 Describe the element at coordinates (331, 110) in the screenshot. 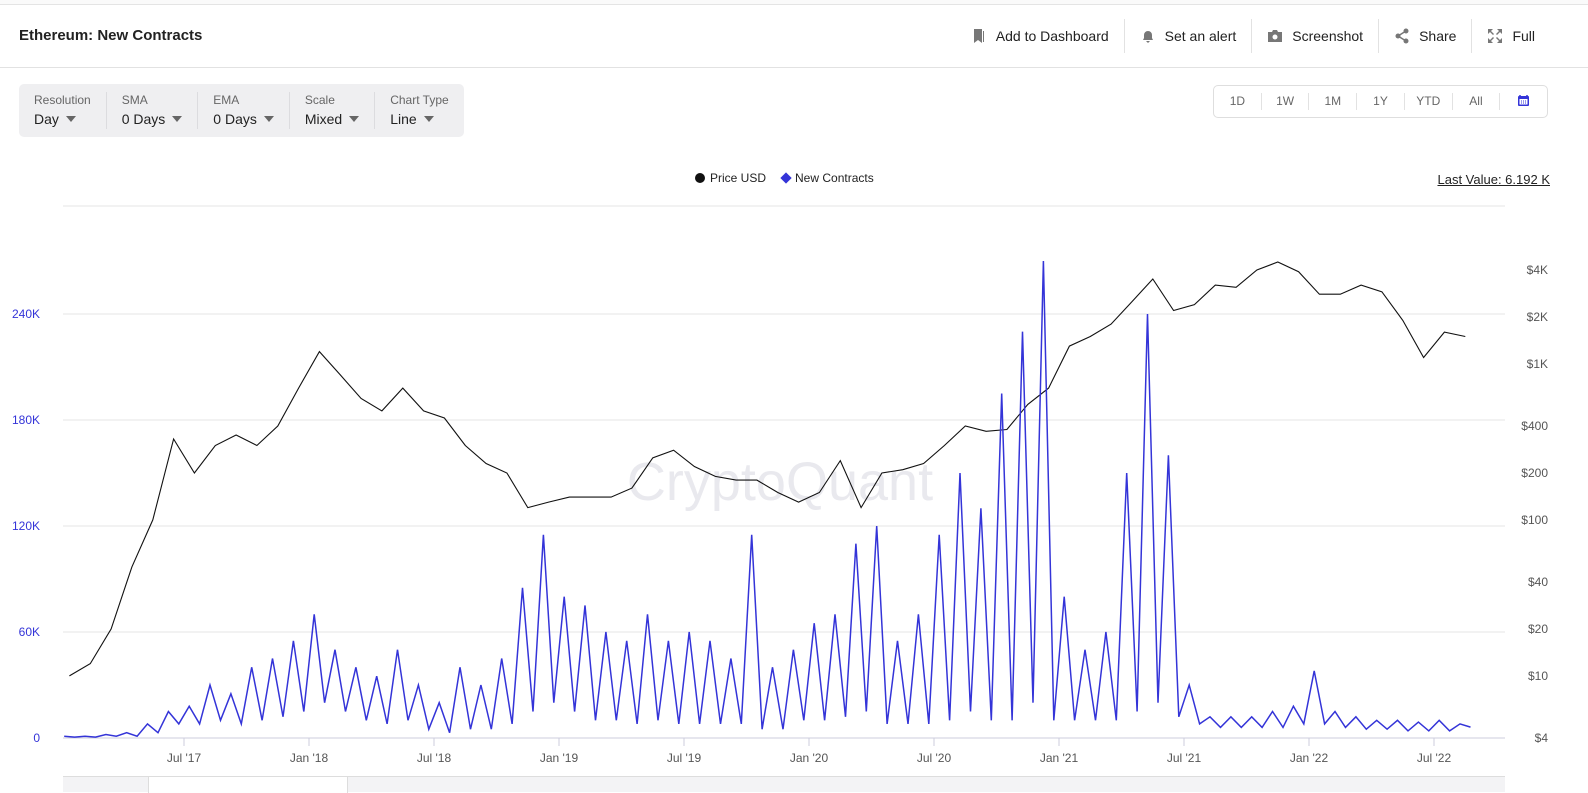

I see `scale-select: Scale Mixed` at that location.